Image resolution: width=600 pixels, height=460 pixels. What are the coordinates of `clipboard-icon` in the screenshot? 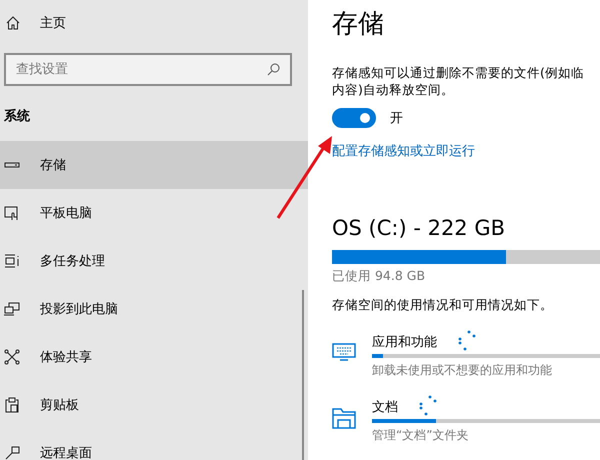 It's located at (12, 405).